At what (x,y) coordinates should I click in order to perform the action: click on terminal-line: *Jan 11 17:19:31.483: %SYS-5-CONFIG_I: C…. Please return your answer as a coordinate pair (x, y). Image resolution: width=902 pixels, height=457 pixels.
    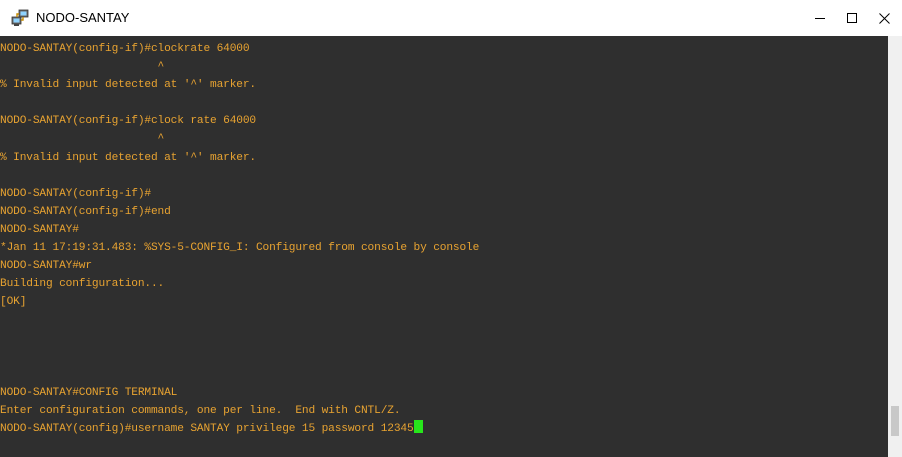
    Looking at the image, I should click on (240, 248).